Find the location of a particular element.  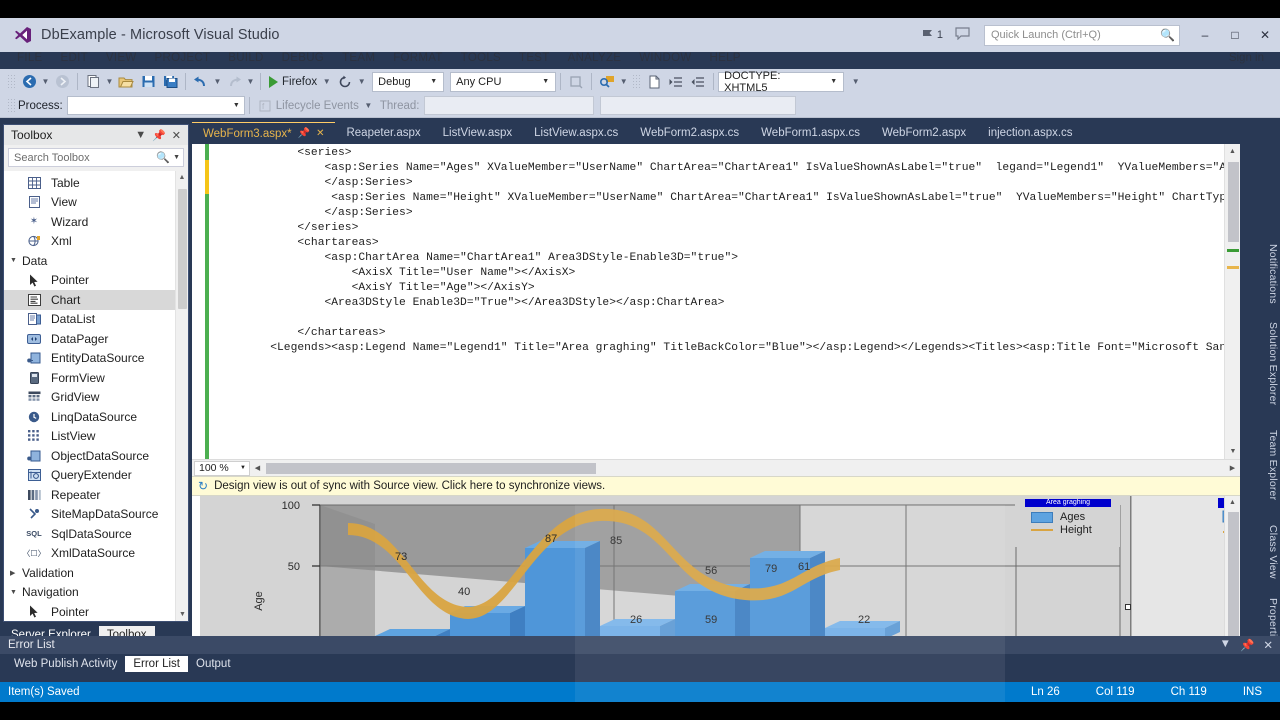

menu-file: FILE is located at coordinates (30, 58).